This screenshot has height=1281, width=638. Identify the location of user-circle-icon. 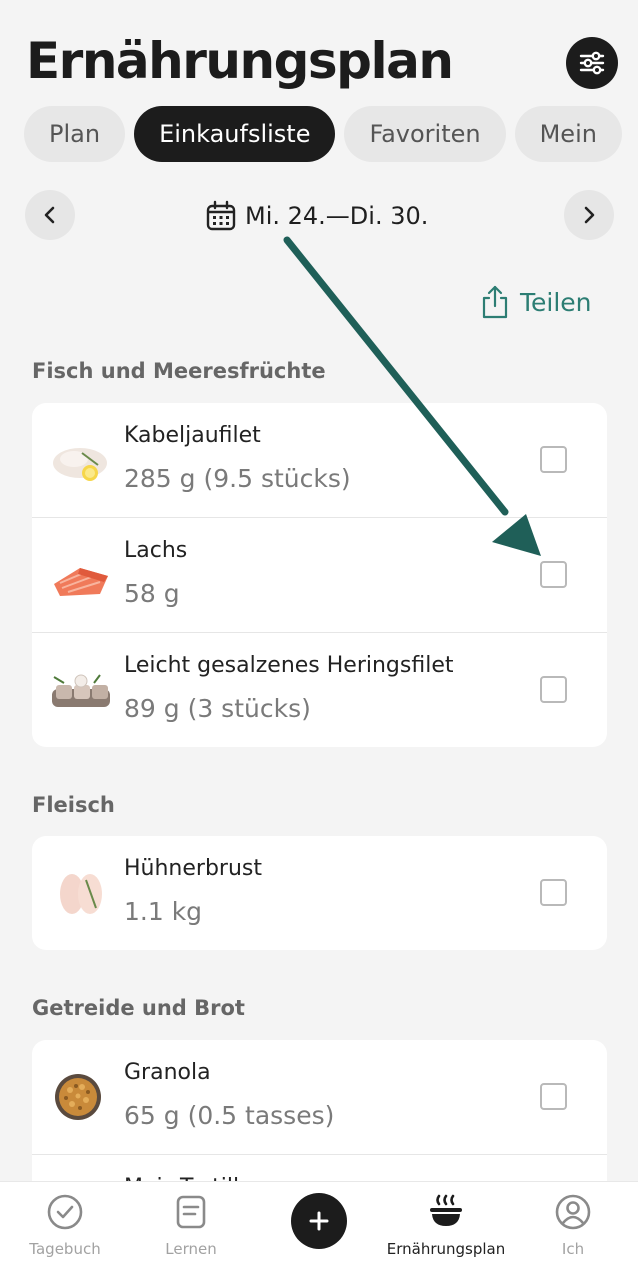
(573, 1212).